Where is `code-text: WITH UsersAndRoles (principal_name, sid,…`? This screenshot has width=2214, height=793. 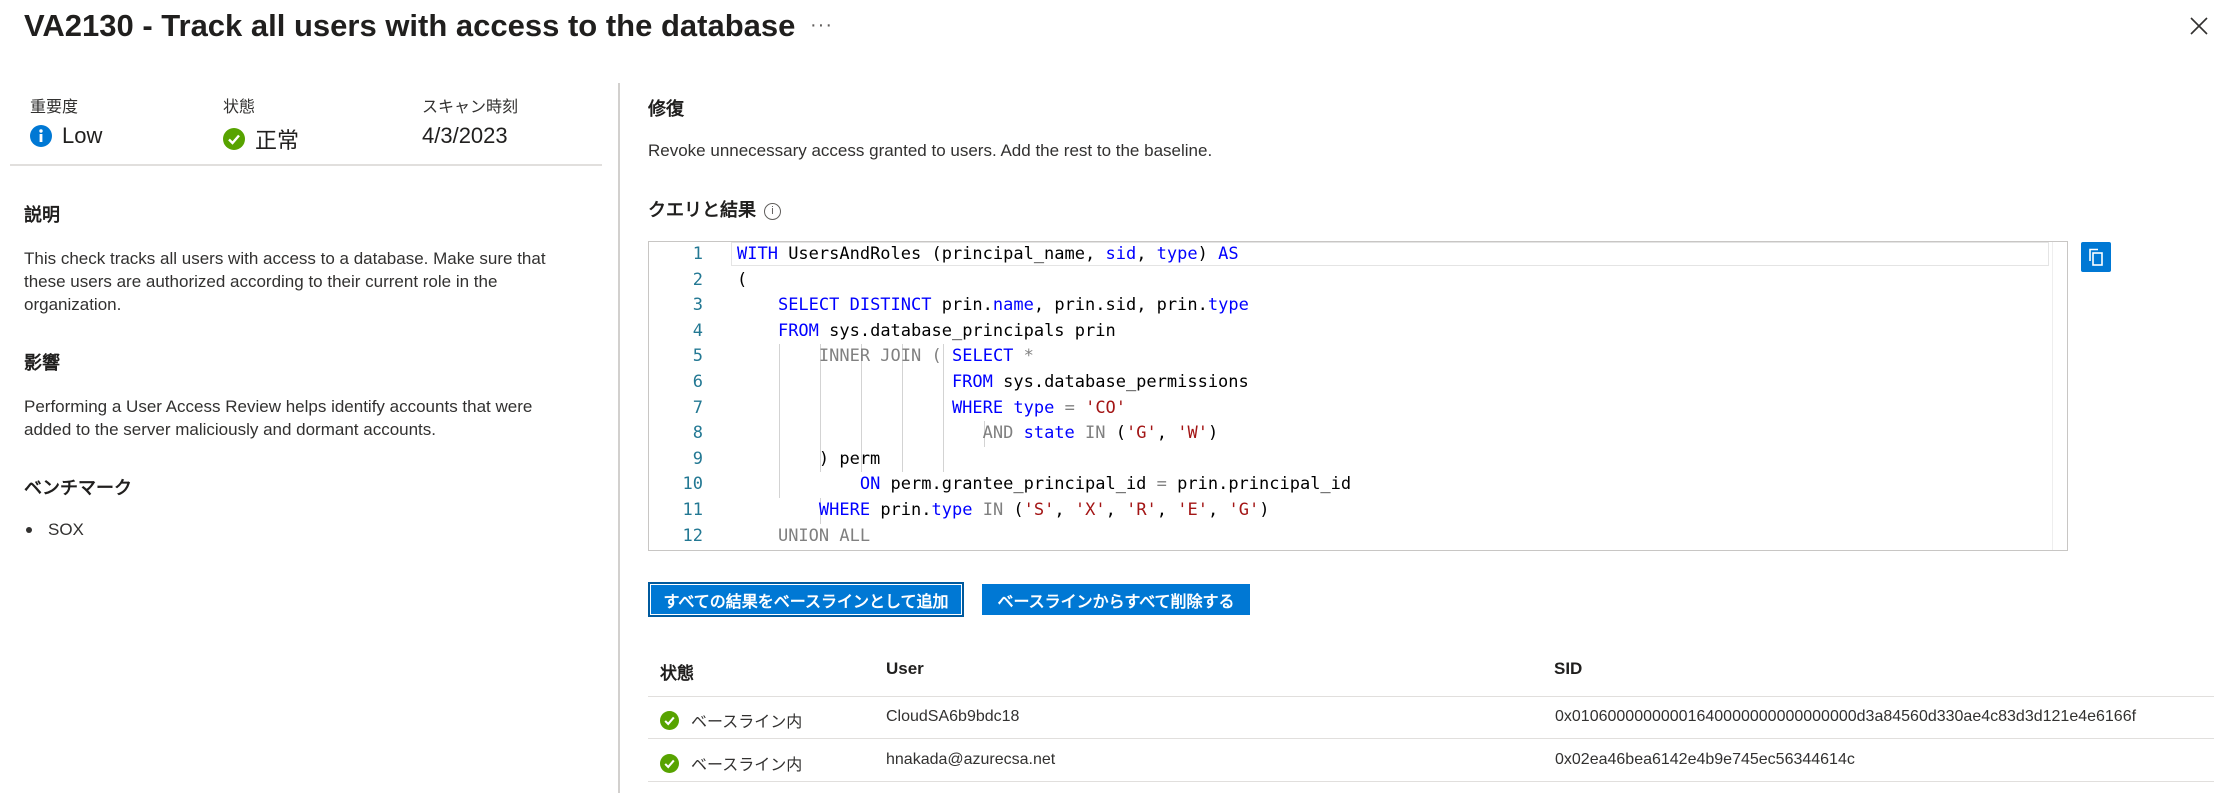
code-text: WITH UsersAndRoles (principal_name, sid,… is located at coordinates (988, 254).